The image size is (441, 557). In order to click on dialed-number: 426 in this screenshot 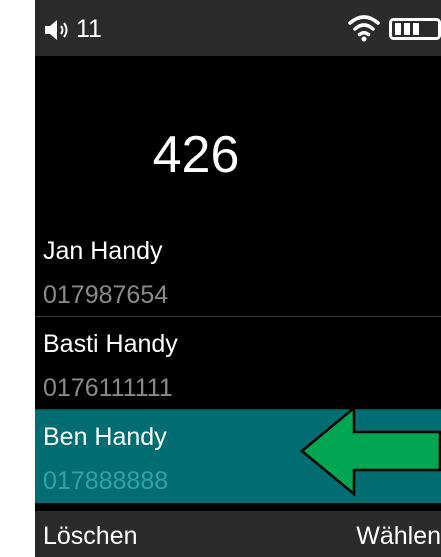, I will do `click(196, 155)`.